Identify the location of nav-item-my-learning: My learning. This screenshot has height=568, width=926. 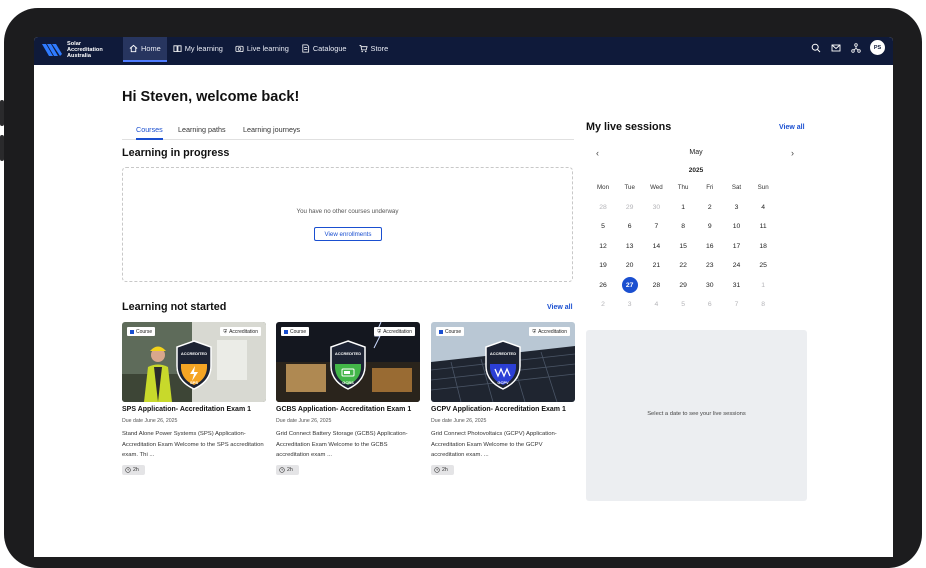
(198, 48).